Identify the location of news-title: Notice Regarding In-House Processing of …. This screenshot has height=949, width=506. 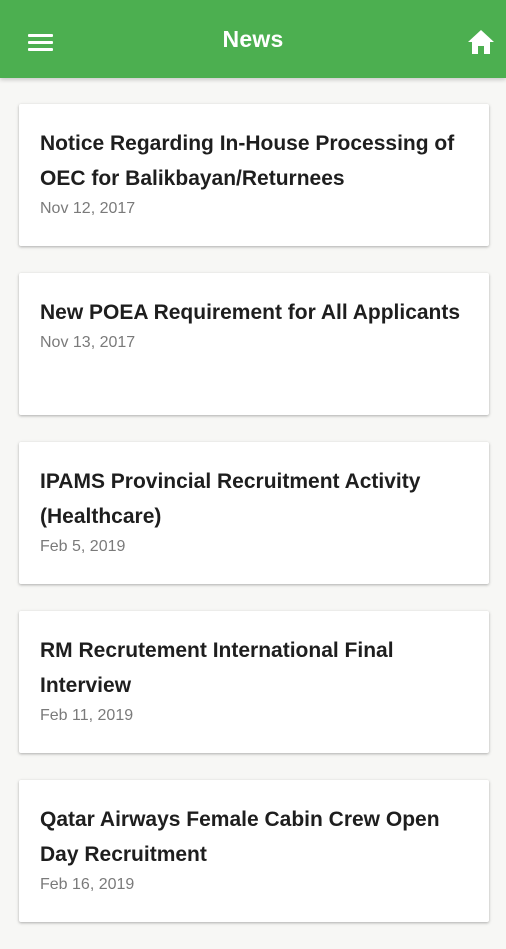
(247, 161).